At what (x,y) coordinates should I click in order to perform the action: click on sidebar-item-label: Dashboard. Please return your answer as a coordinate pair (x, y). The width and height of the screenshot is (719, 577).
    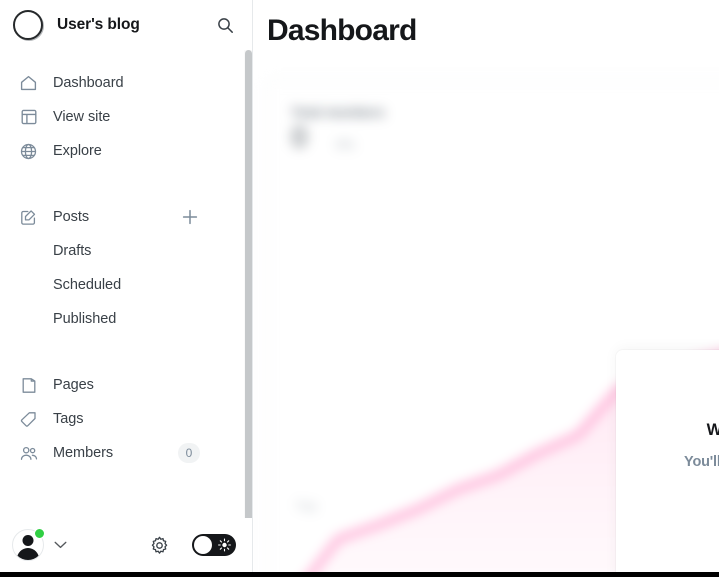
    Looking at the image, I should click on (88, 83).